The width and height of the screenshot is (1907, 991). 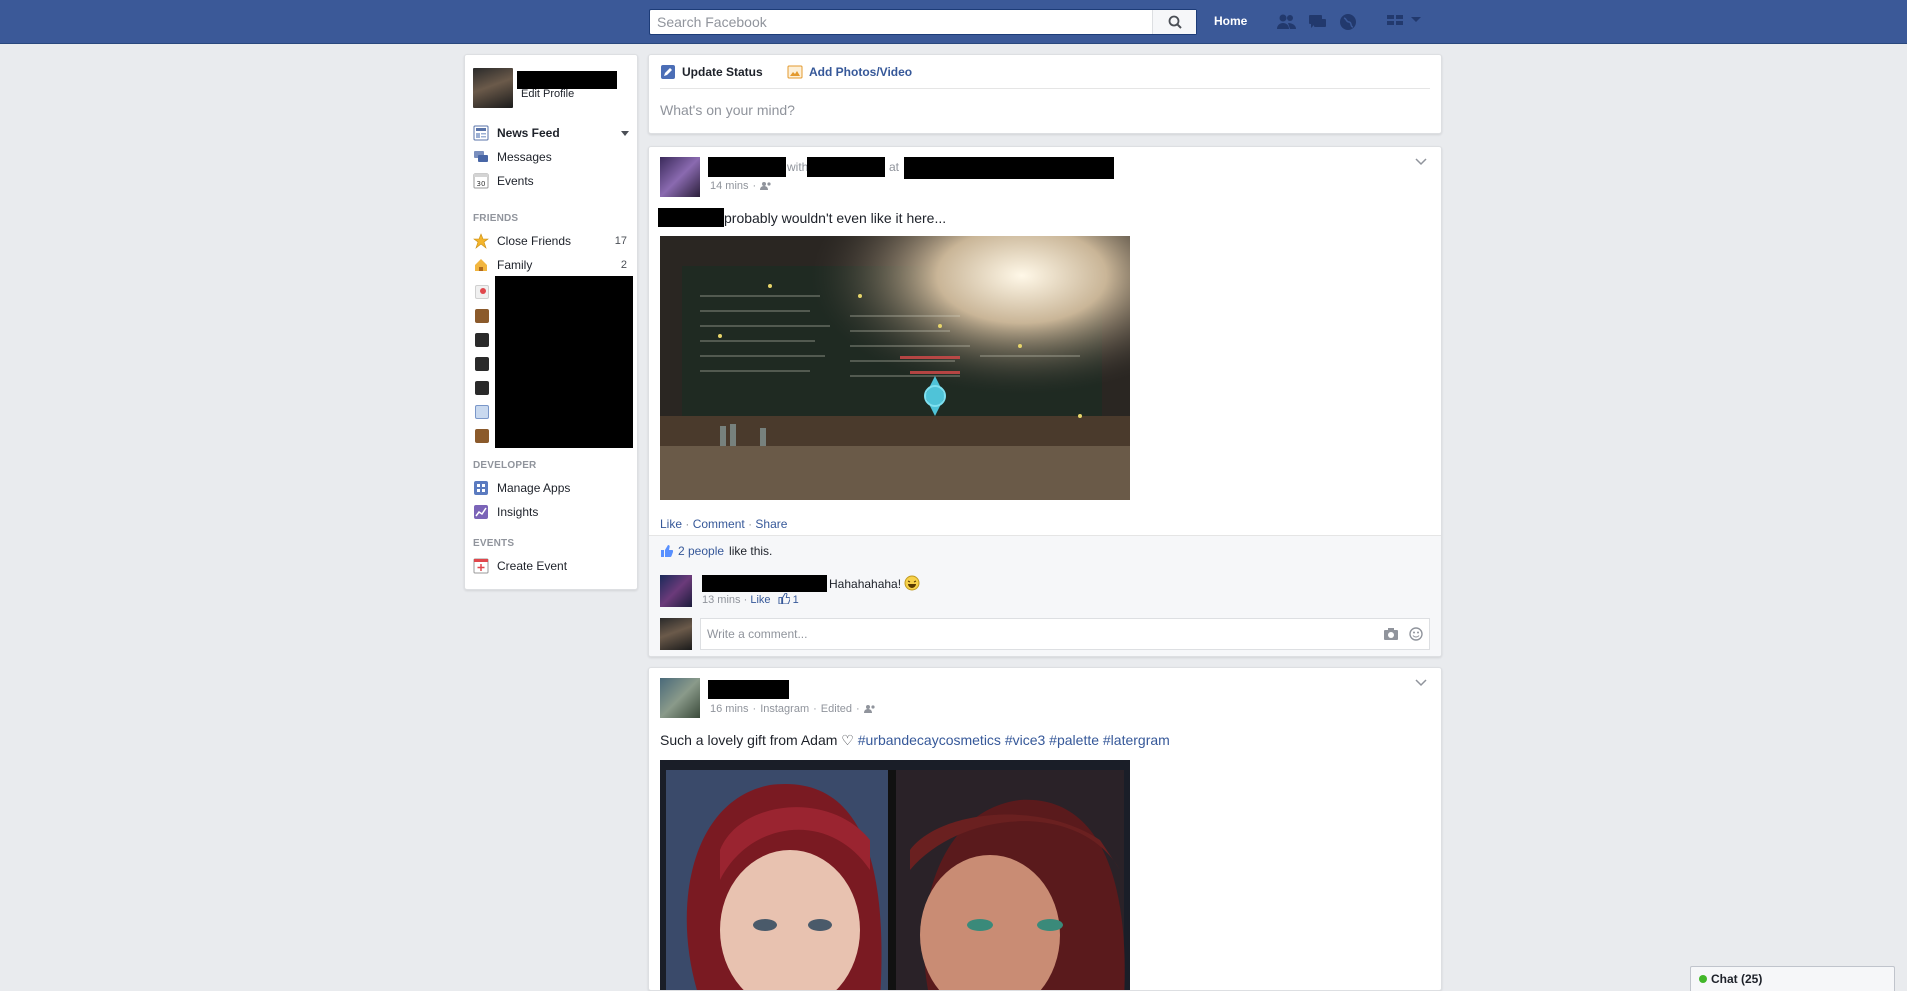 What do you see at coordinates (895, 875) in the screenshot?
I see `post-photo-selfies` at bounding box center [895, 875].